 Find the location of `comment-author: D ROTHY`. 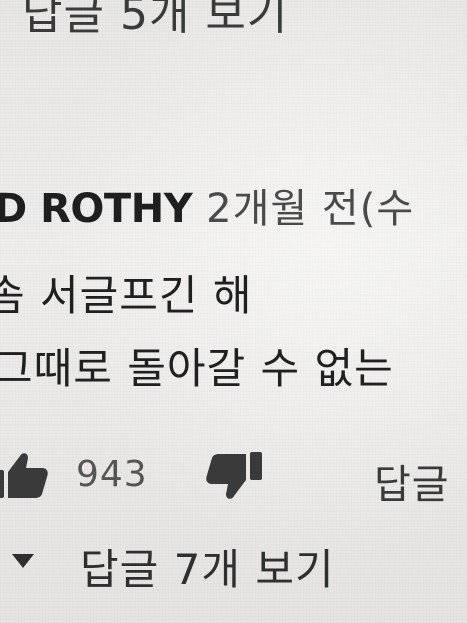

comment-author: D ROTHY is located at coordinates (96, 209).